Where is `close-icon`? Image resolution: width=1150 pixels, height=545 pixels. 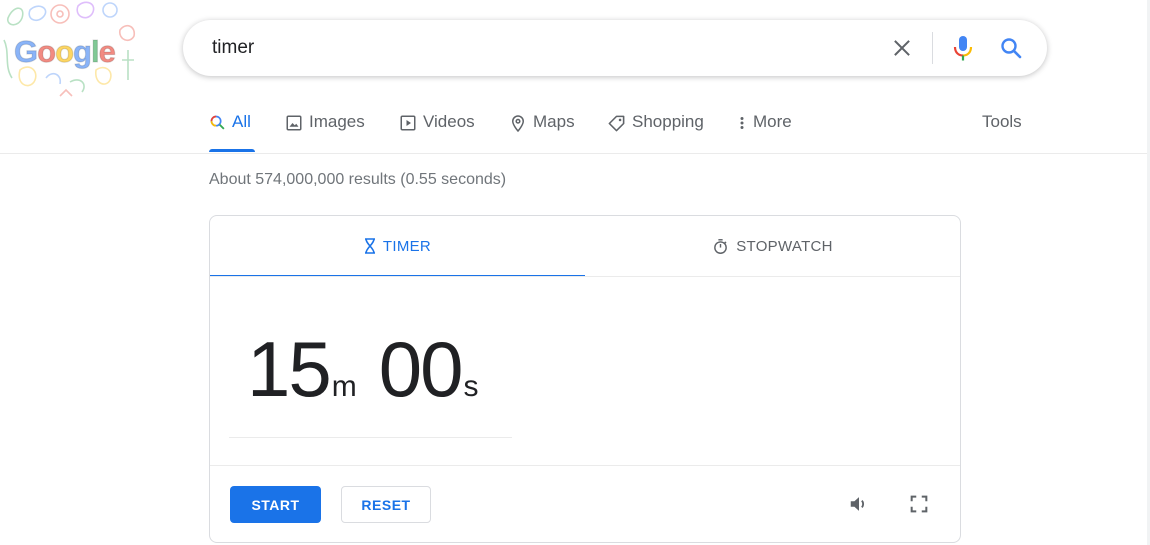
close-icon is located at coordinates (902, 48).